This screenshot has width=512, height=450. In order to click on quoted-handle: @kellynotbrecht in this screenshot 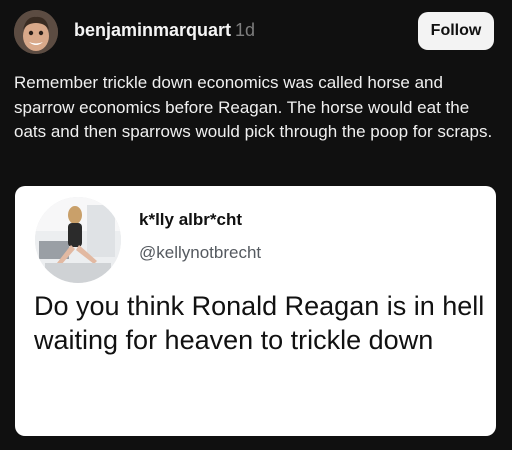, I will do `click(200, 252)`.